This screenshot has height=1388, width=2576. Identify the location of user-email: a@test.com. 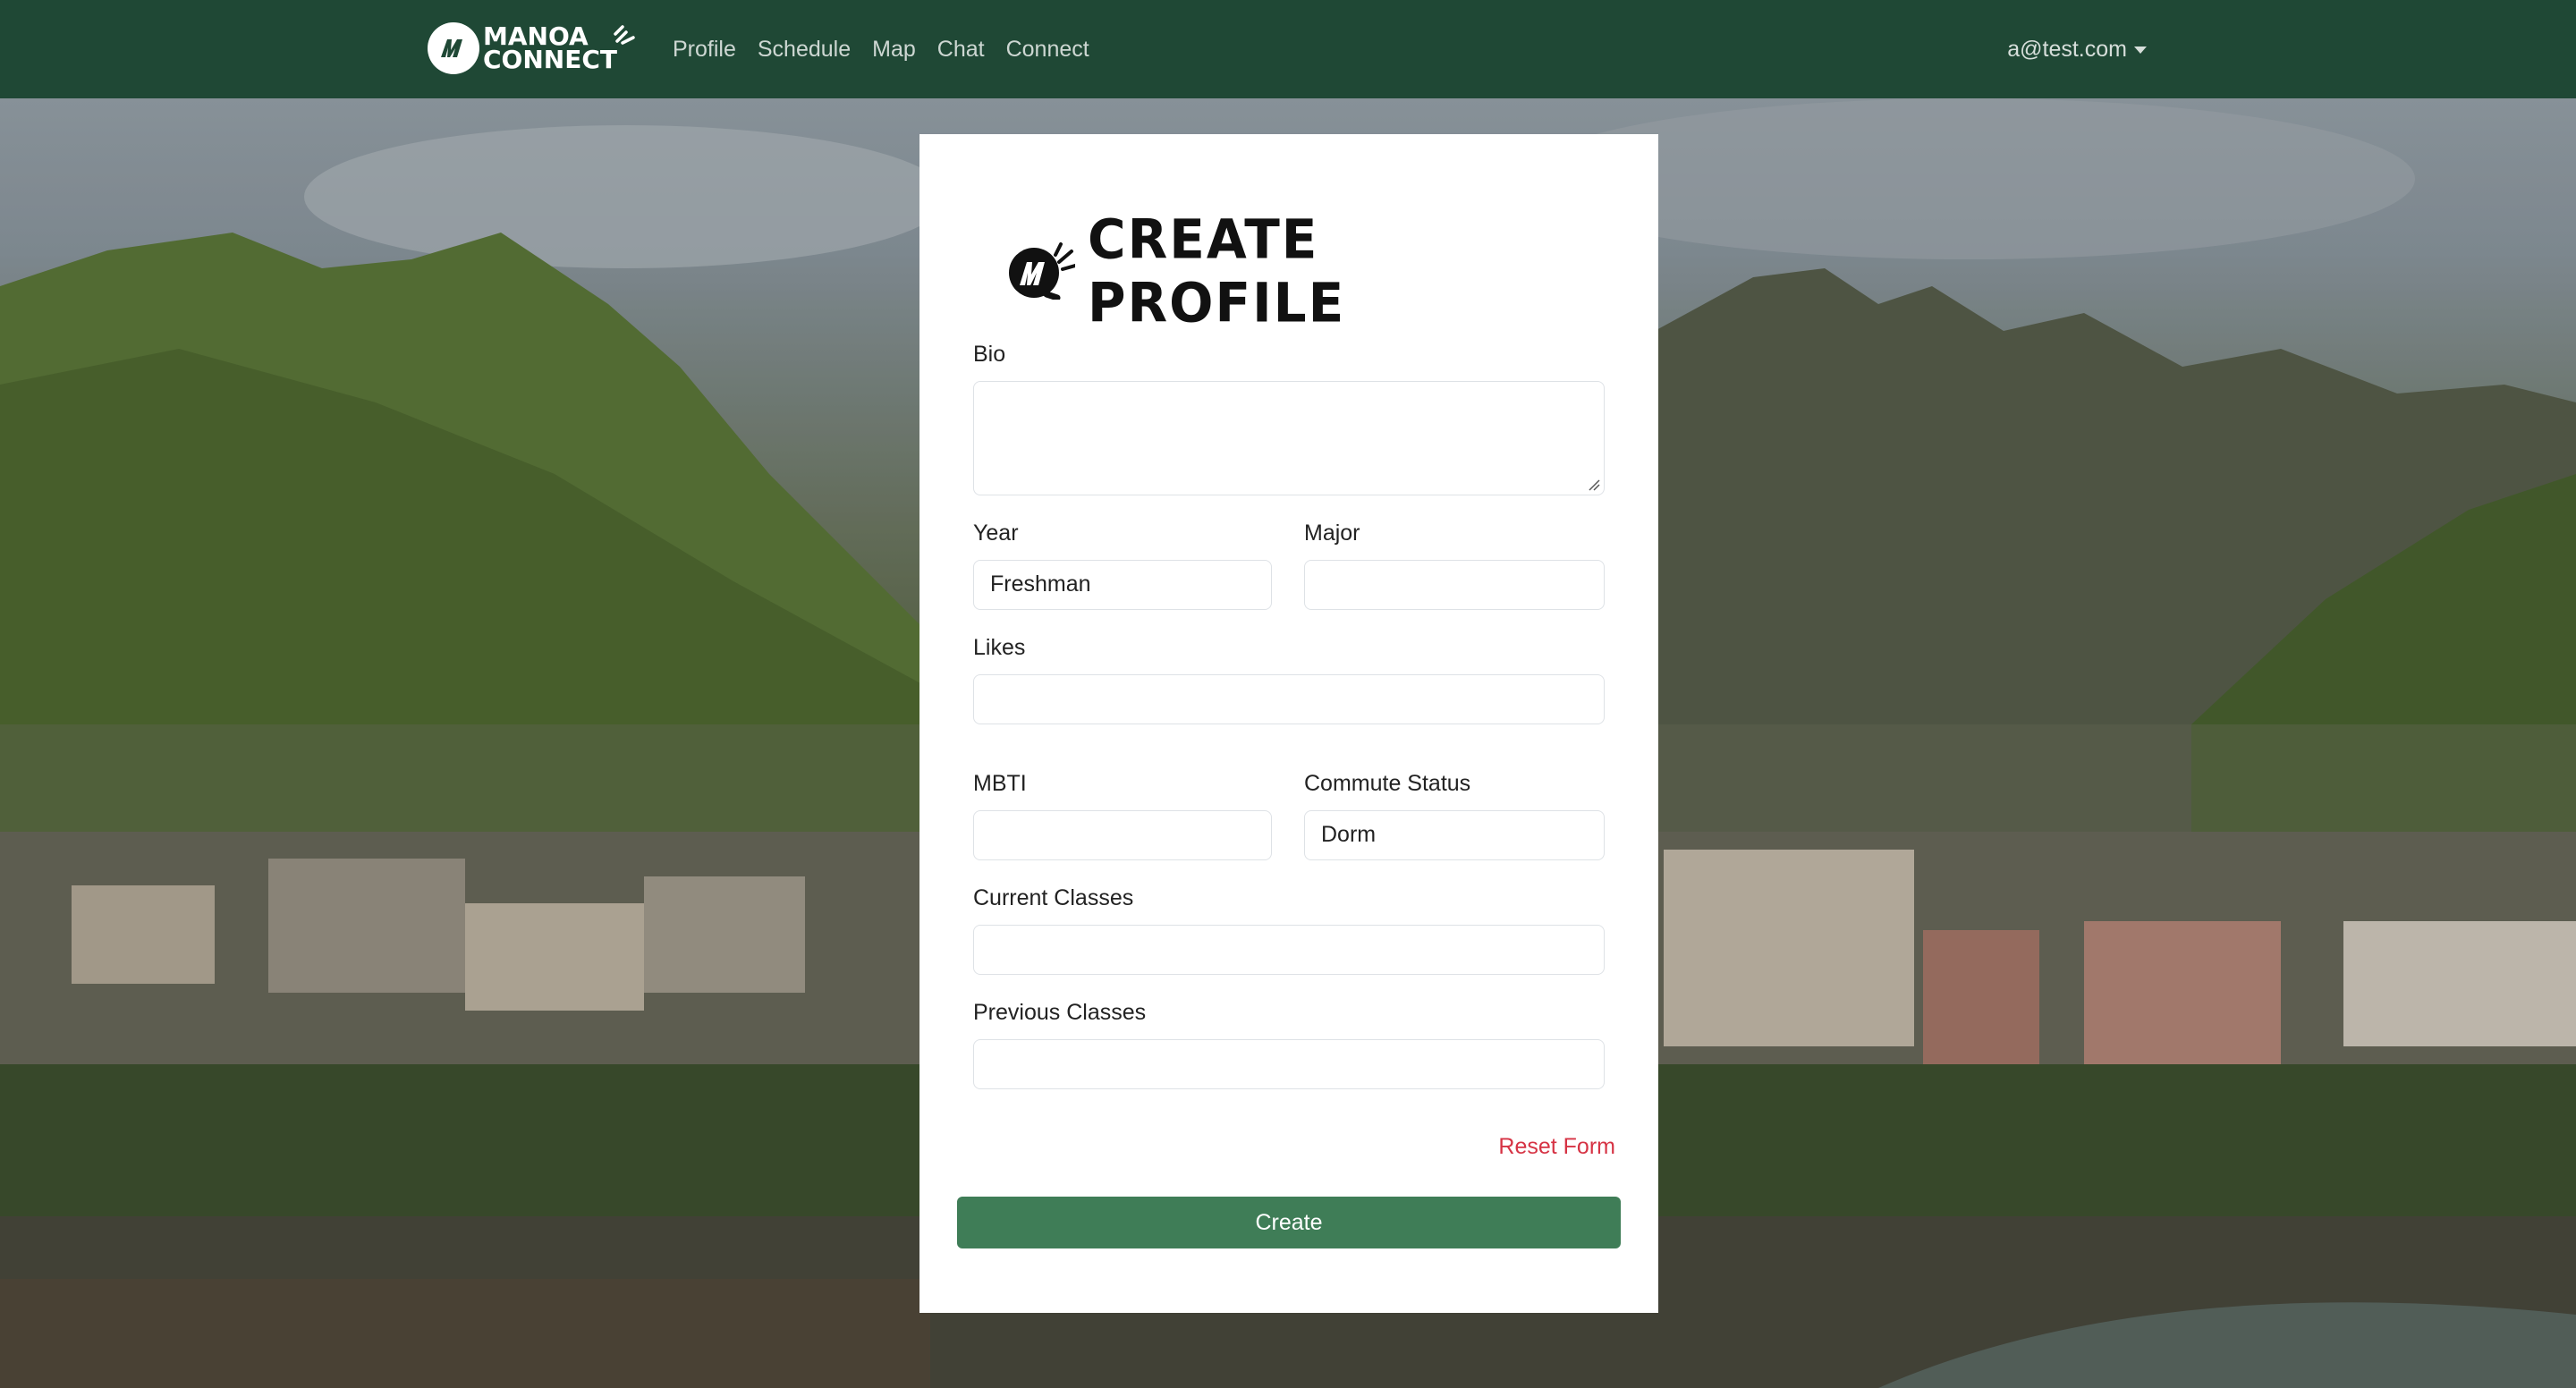
(2067, 49).